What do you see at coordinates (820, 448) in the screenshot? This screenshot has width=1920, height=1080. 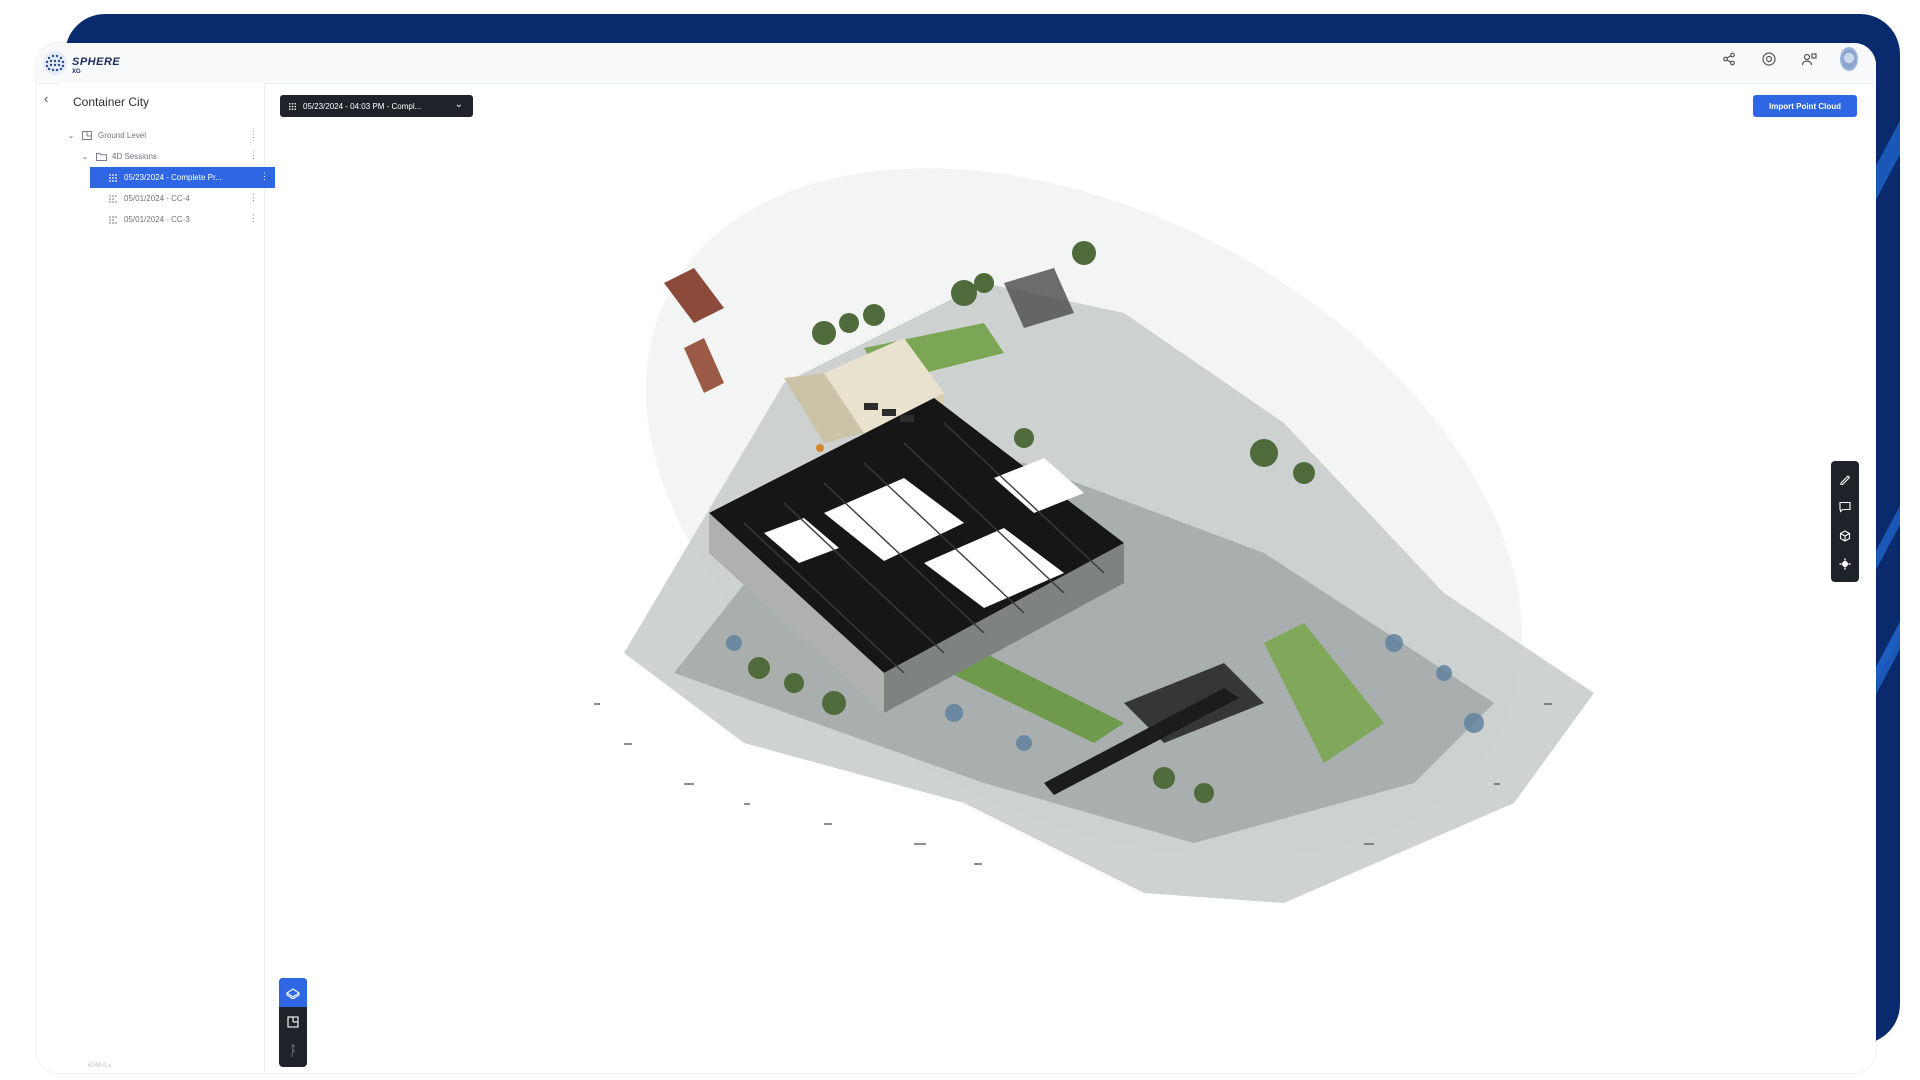 I see `marker-point` at bounding box center [820, 448].